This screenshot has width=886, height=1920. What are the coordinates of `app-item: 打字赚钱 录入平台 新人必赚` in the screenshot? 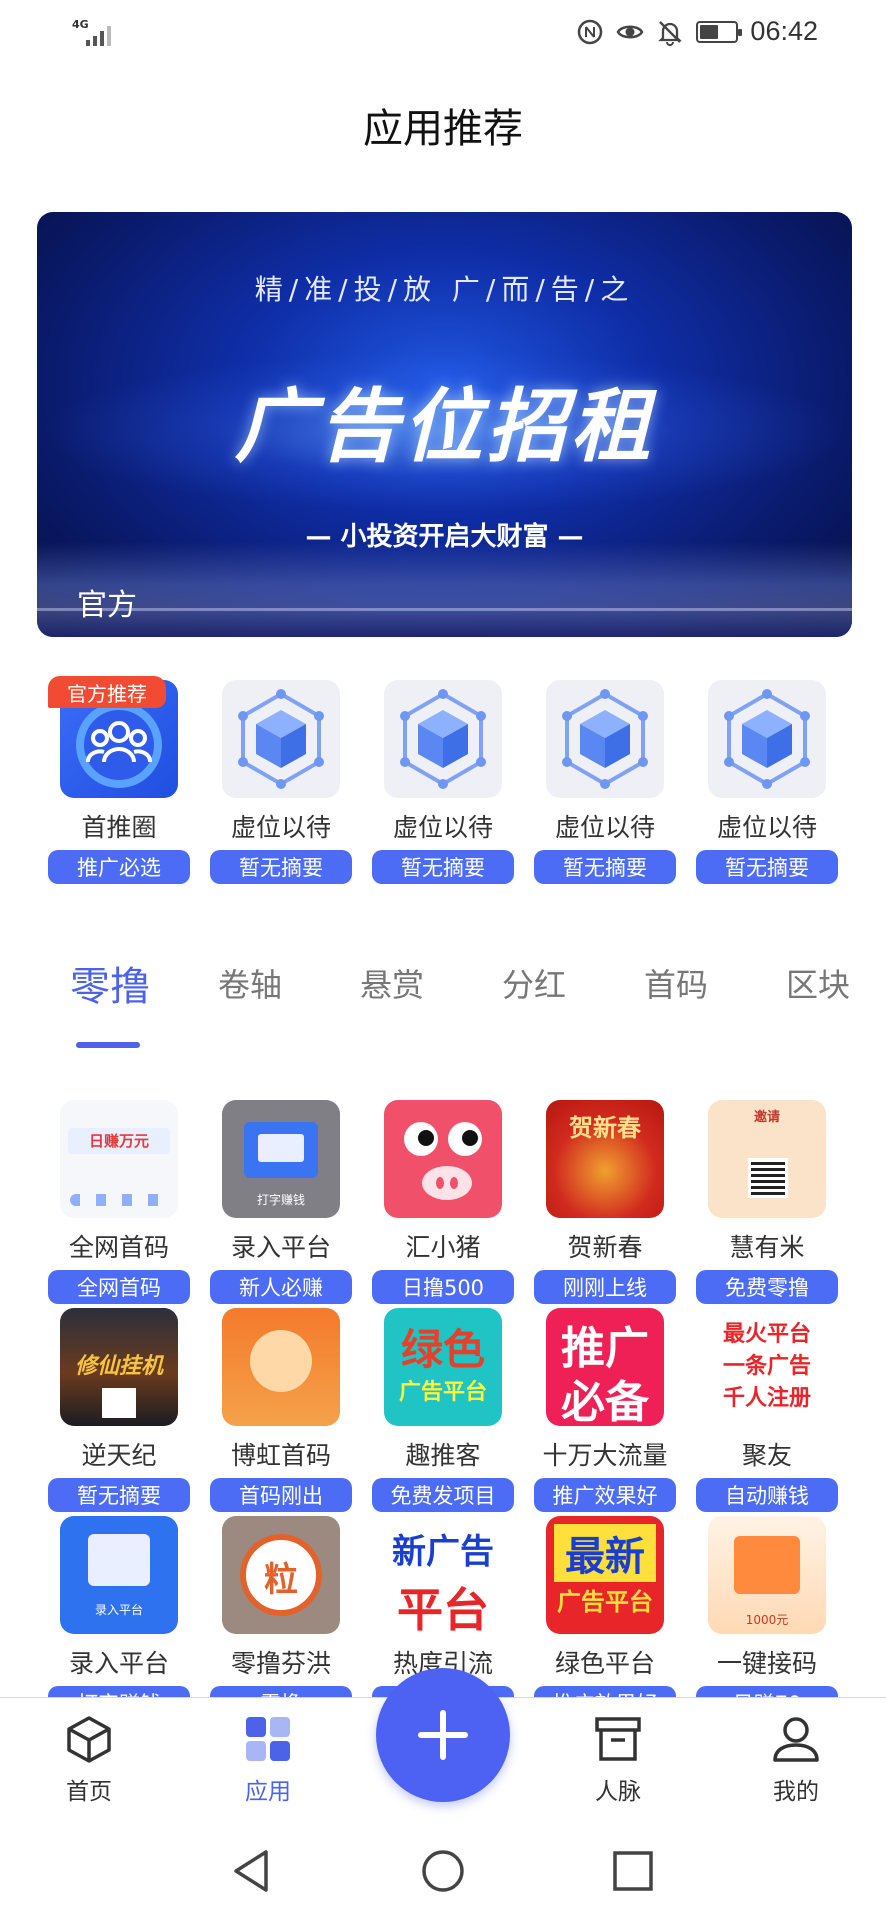 It's located at (281, 1202).